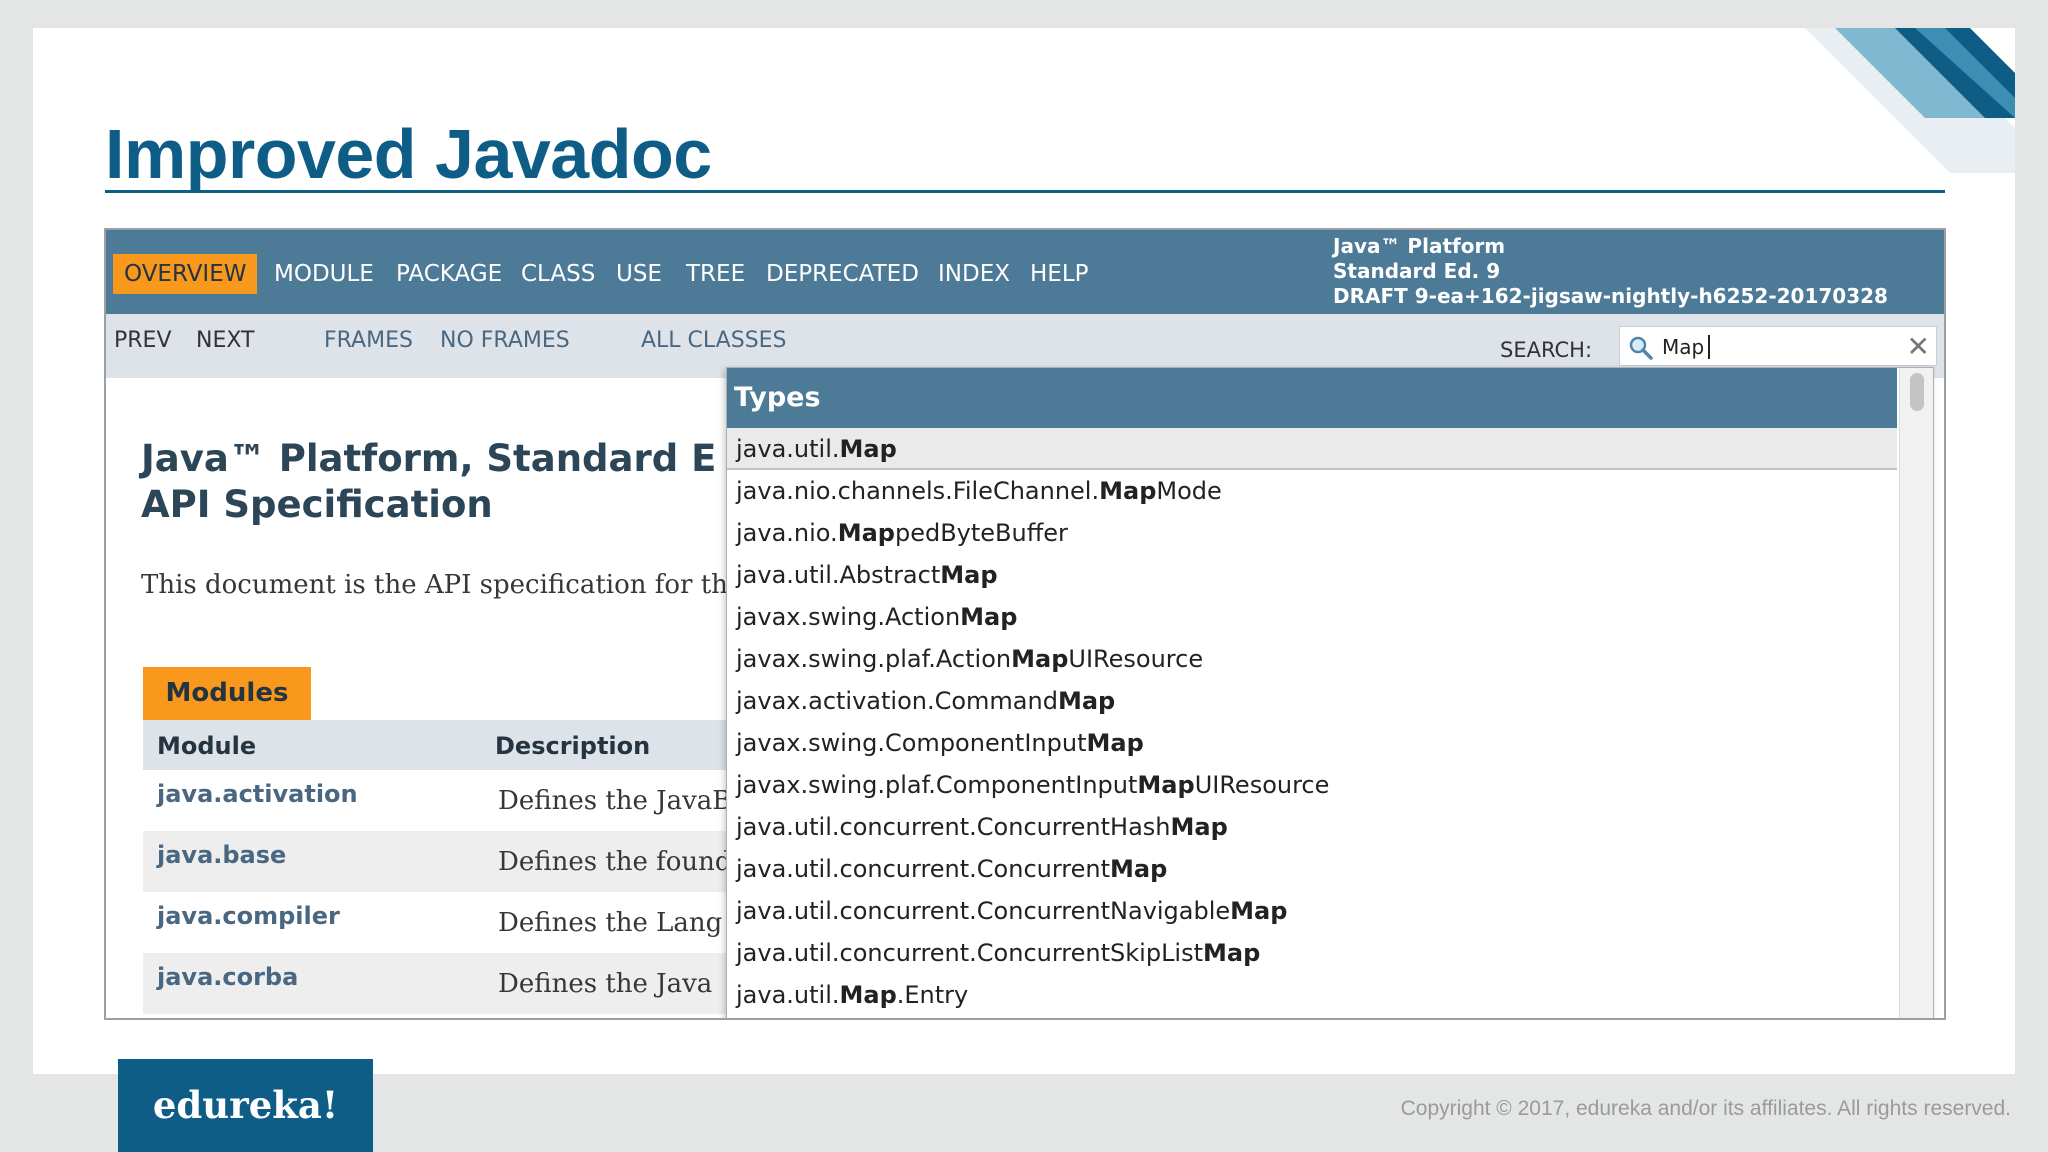 Image resolution: width=2048 pixels, height=1152 pixels. I want to click on suggestion-text: javax.swing.Action, so click(848, 617).